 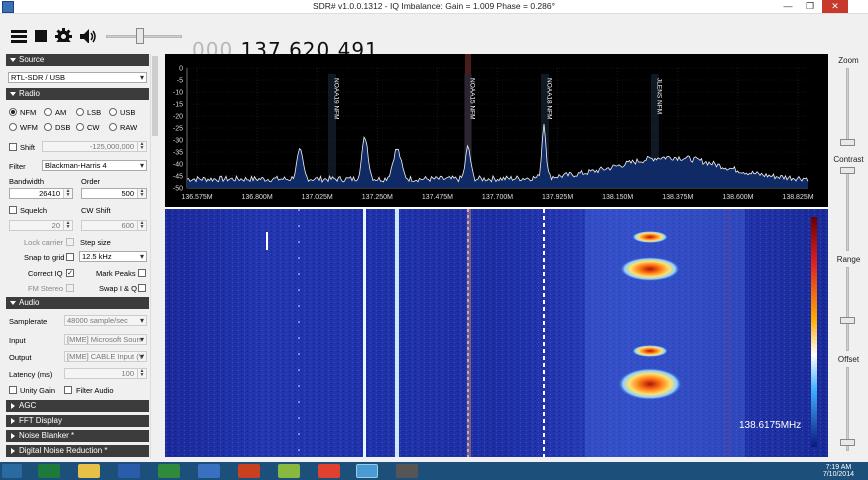 I want to click on folder-icon, so click(x=89, y=471).